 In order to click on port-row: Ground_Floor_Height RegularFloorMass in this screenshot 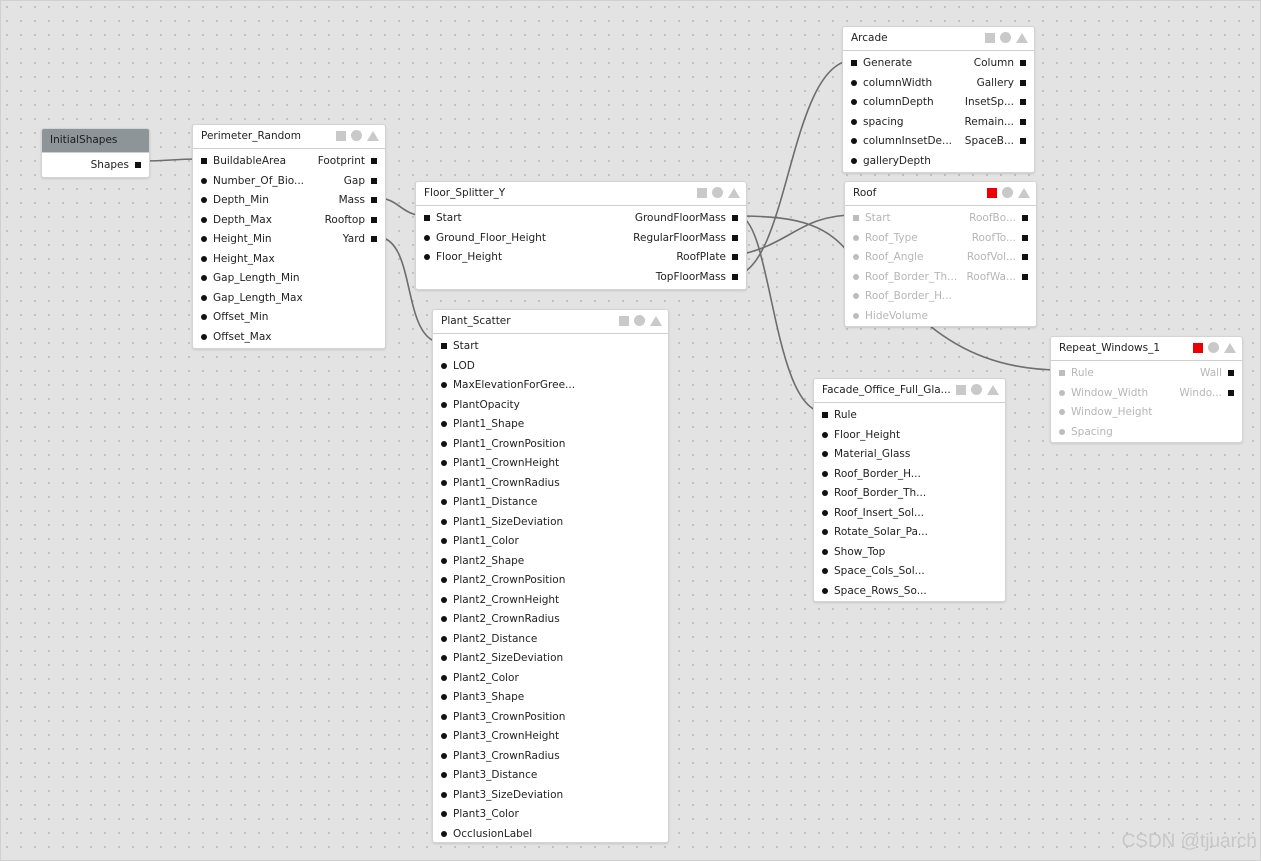, I will do `click(581, 238)`.